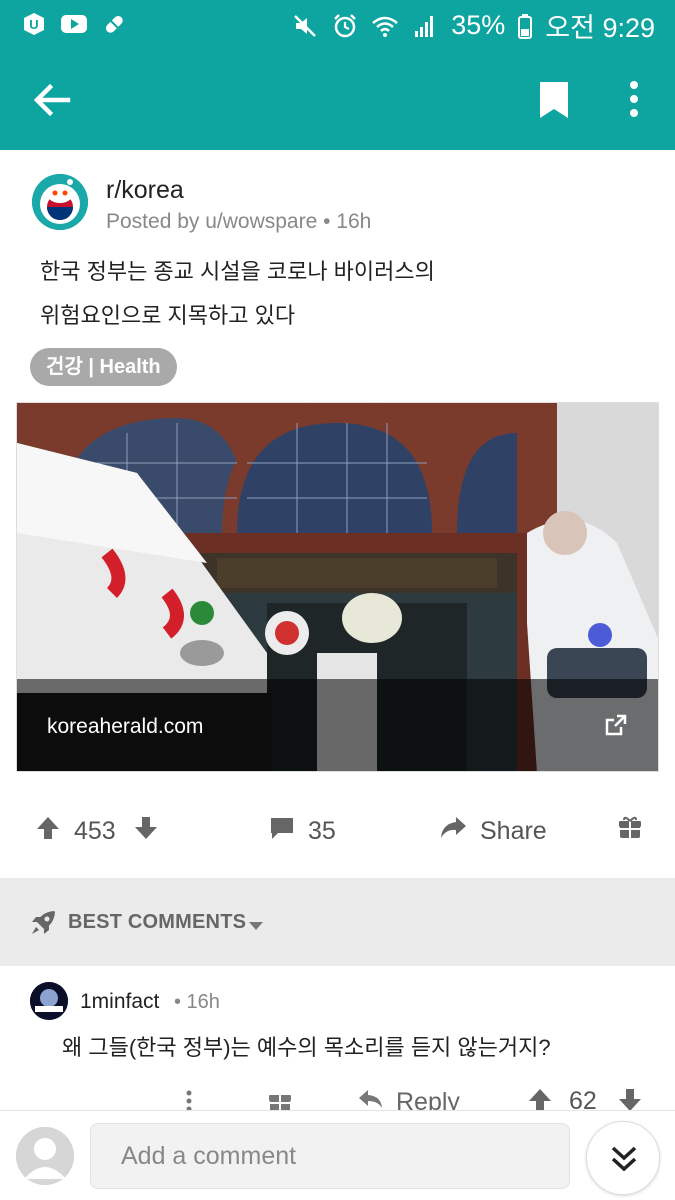 The width and height of the screenshot is (675, 1200). Describe the element at coordinates (119, 1002) in the screenshot. I see `comment-author: 1minfact` at that location.